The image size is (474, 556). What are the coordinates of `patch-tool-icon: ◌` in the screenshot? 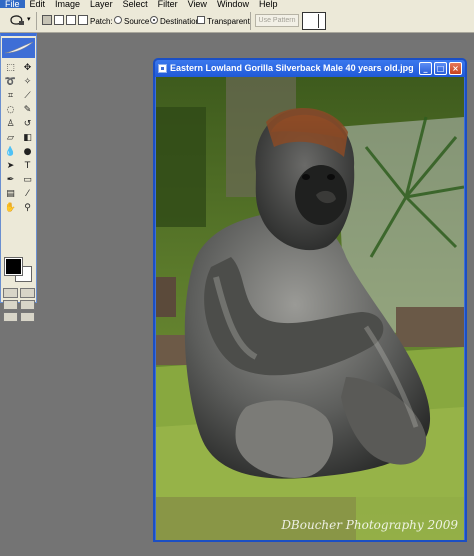 It's located at (10, 110).